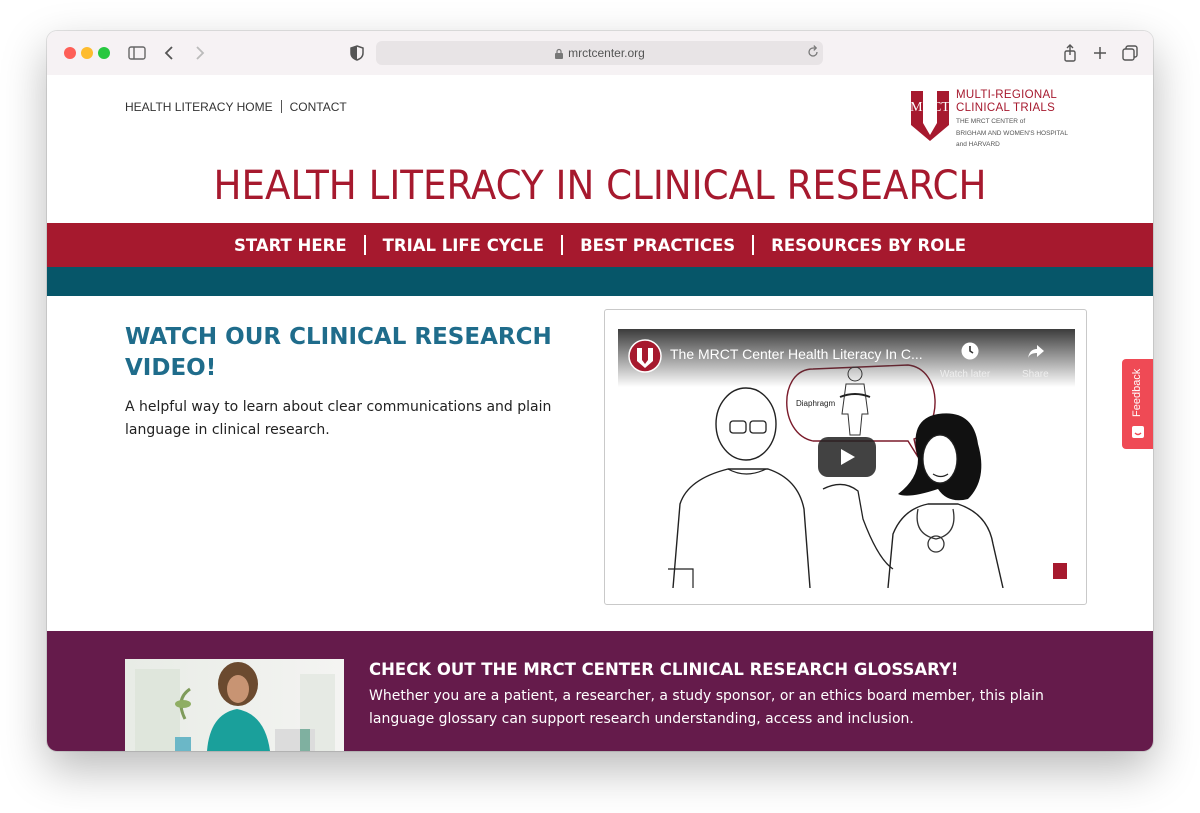 The width and height of the screenshot is (1200, 813). I want to click on privacy-shield-icon, so click(357, 53).